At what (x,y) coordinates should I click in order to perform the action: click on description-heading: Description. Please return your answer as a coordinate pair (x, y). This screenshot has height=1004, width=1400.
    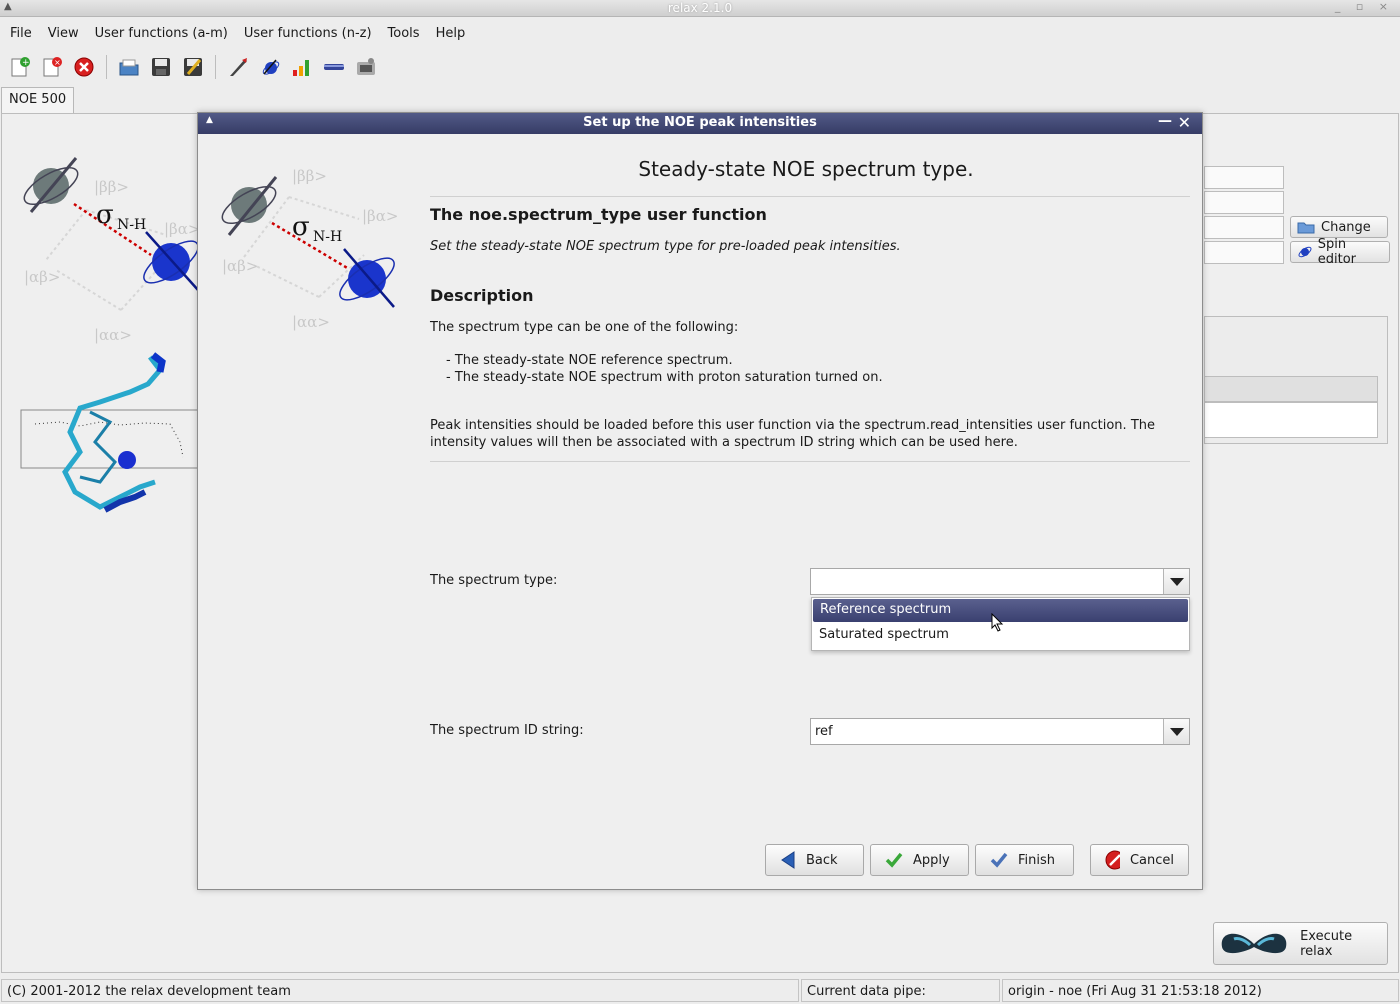
    Looking at the image, I should click on (482, 295).